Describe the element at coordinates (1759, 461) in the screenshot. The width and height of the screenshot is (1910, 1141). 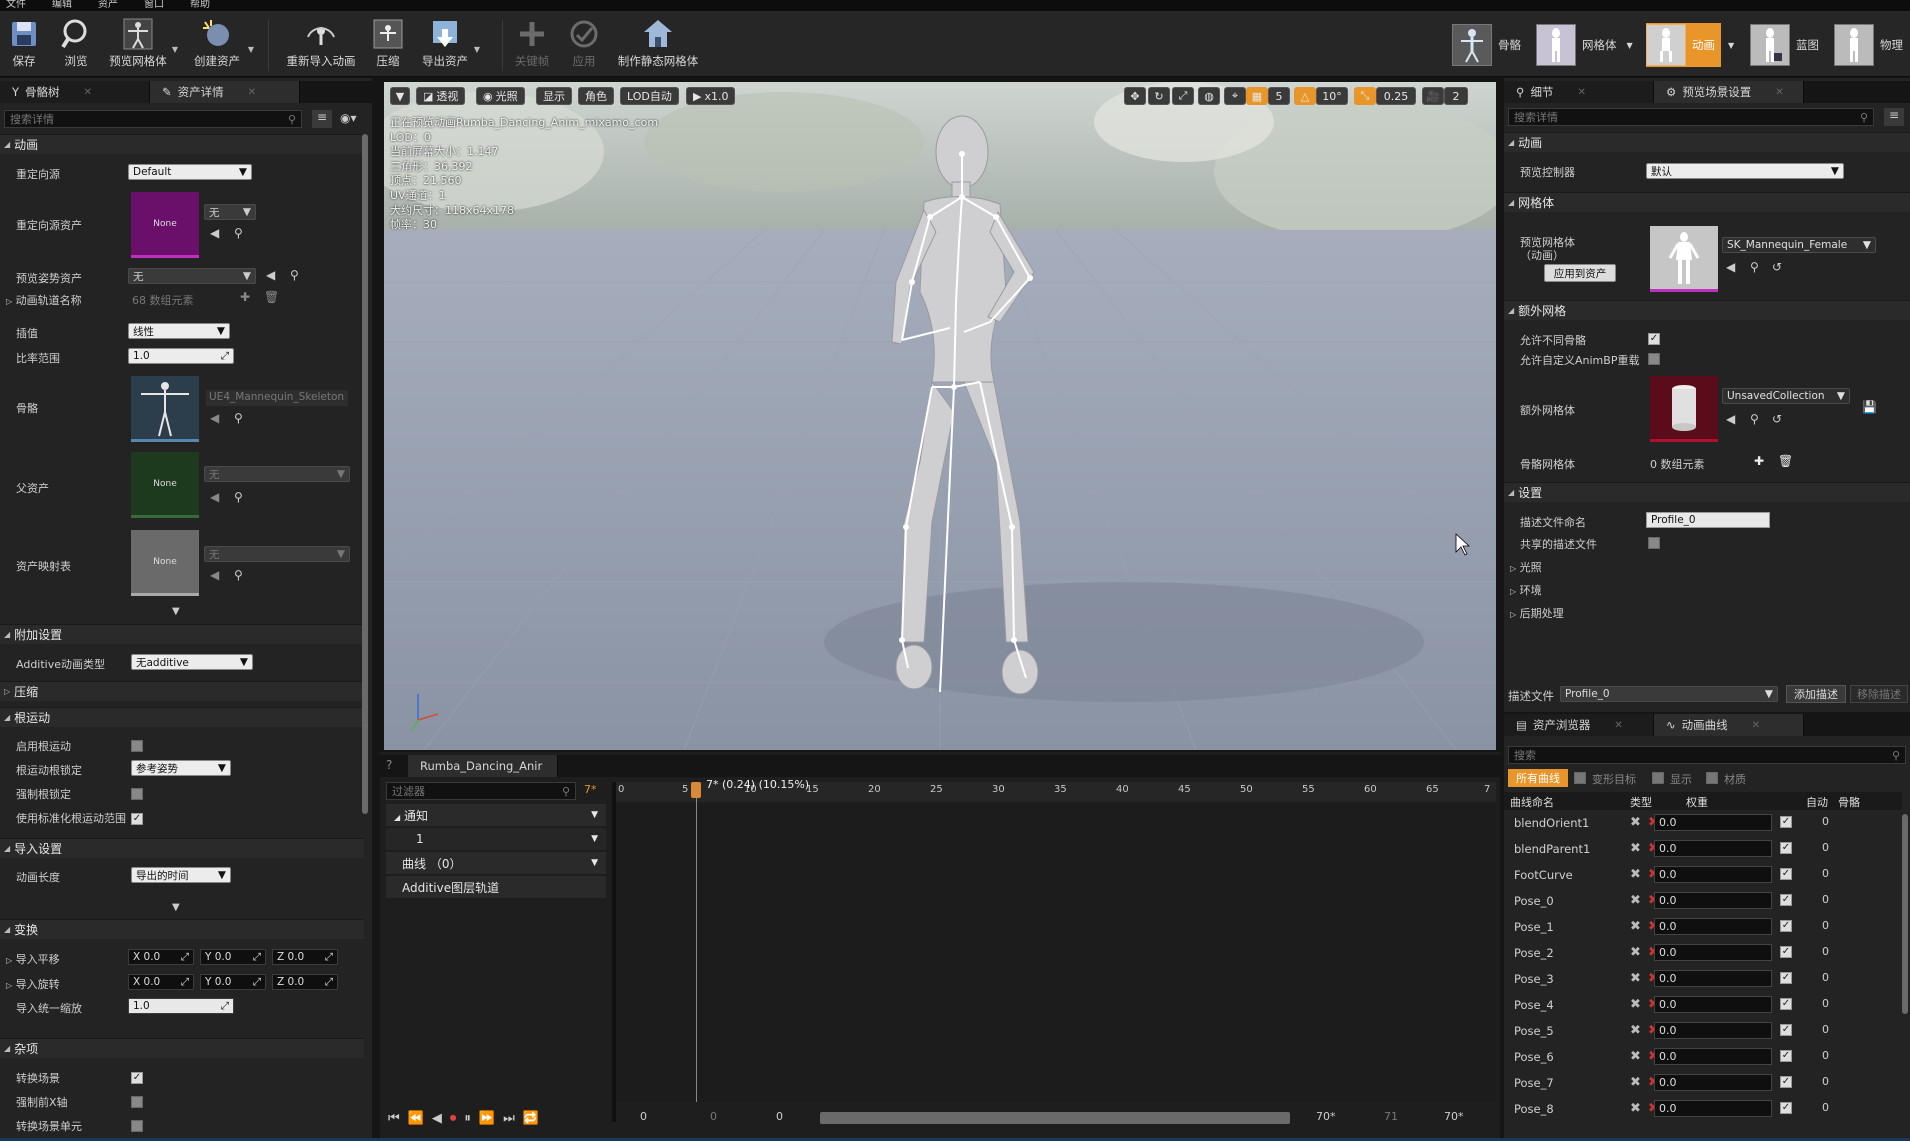
I see `add-plus-icon: ✚` at that location.